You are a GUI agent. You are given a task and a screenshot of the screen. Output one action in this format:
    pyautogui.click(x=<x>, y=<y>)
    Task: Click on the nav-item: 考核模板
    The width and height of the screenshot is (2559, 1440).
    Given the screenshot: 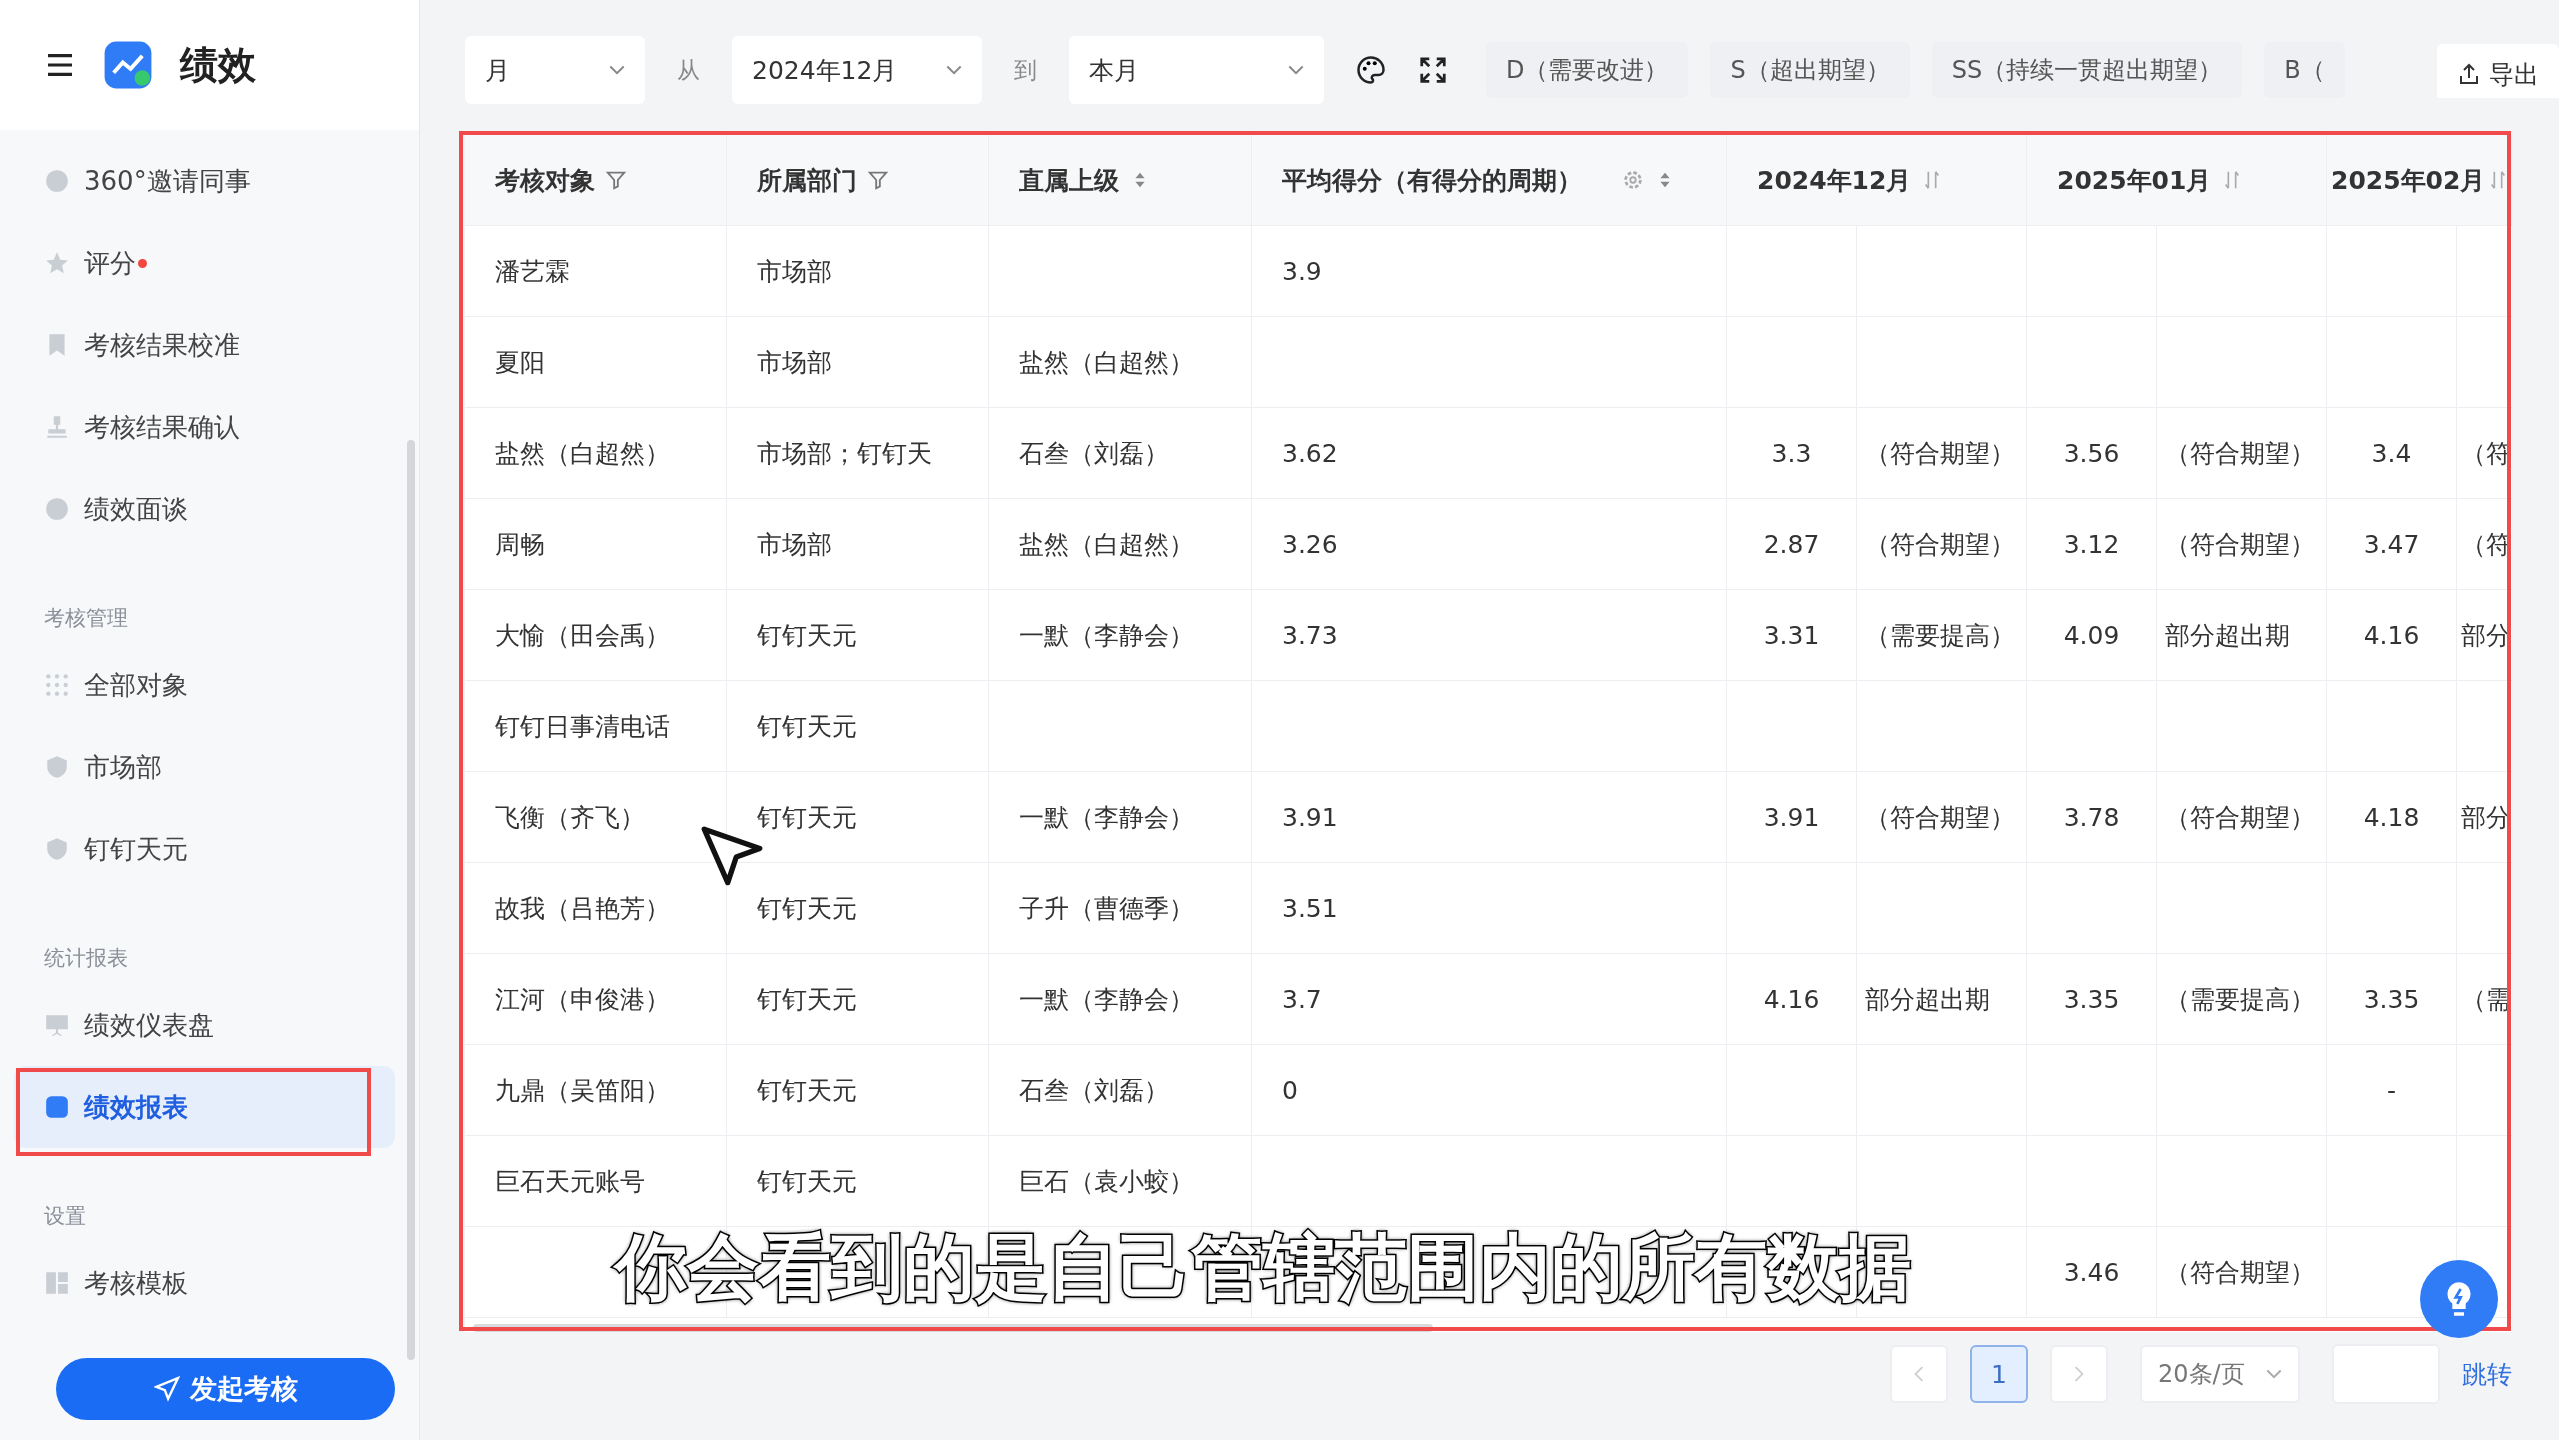 What is the action you would take?
    pyautogui.click(x=204, y=1283)
    